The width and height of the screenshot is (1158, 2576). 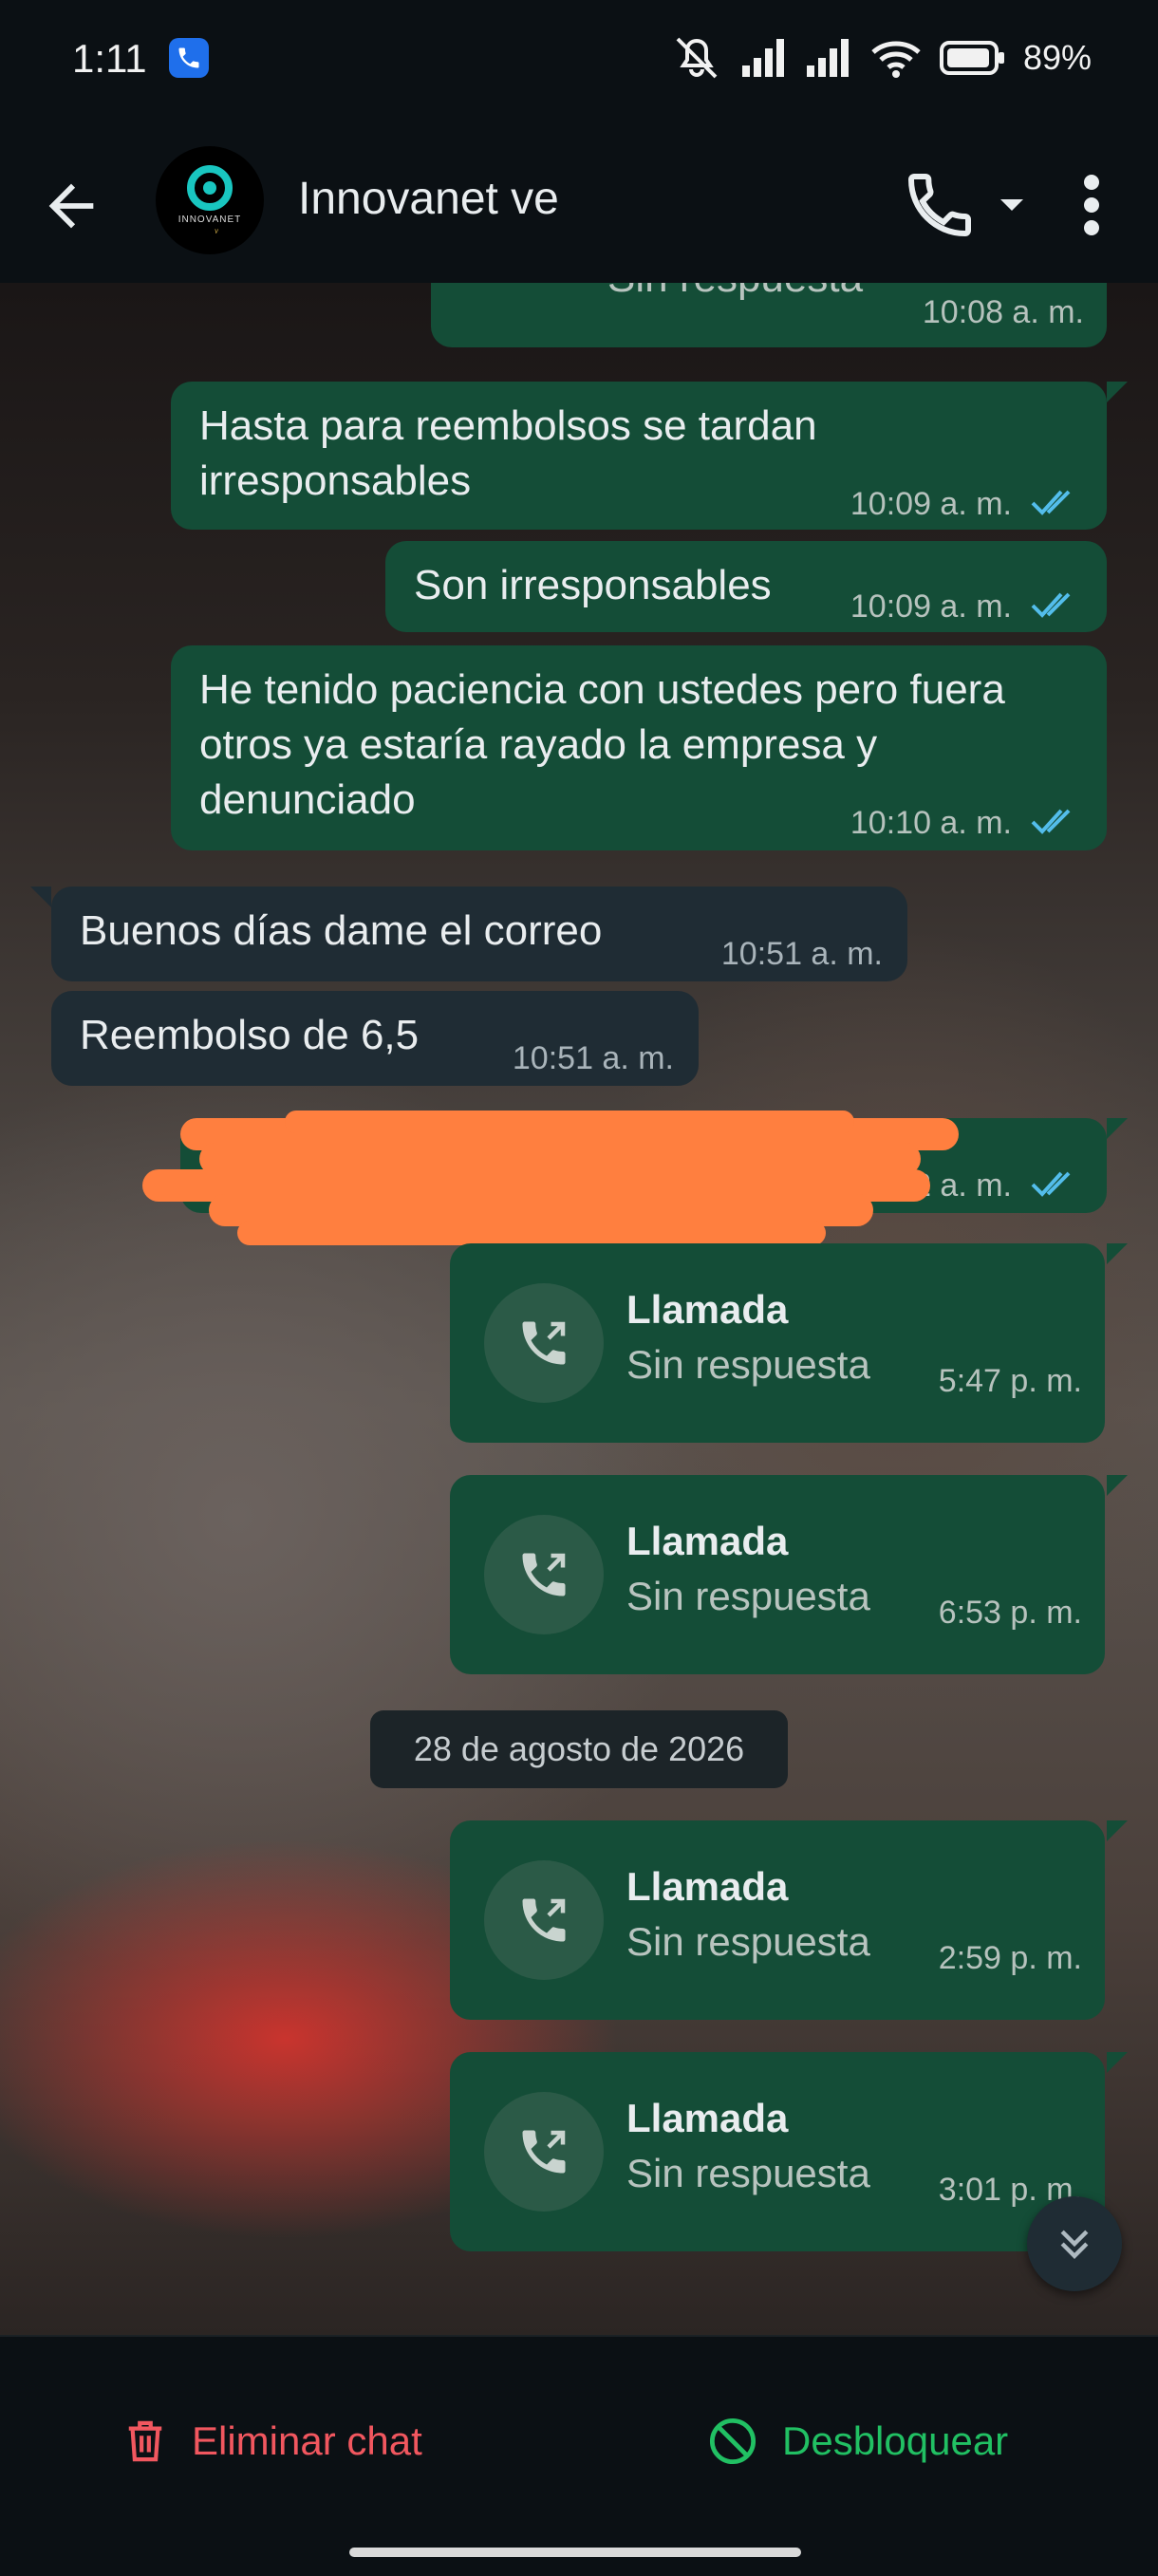 I want to click on call-log-card: Llamada Sin respuesta 5:47 p. m., so click(x=777, y=1343).